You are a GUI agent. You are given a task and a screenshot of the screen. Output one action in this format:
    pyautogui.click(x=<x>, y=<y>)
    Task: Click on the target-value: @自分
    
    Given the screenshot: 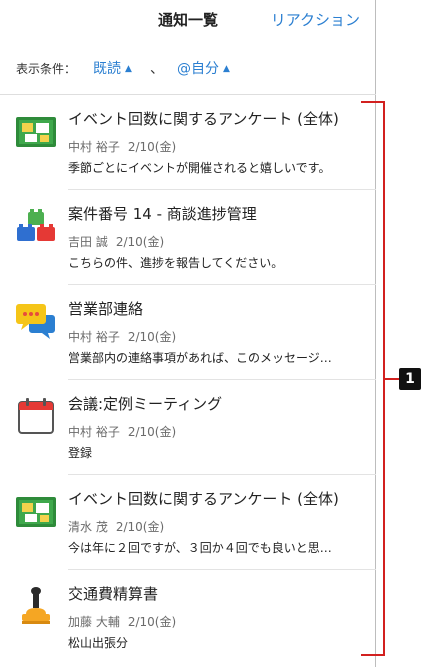 What is the action you would take?
    pyautogui.click(x=198, y=69)
    